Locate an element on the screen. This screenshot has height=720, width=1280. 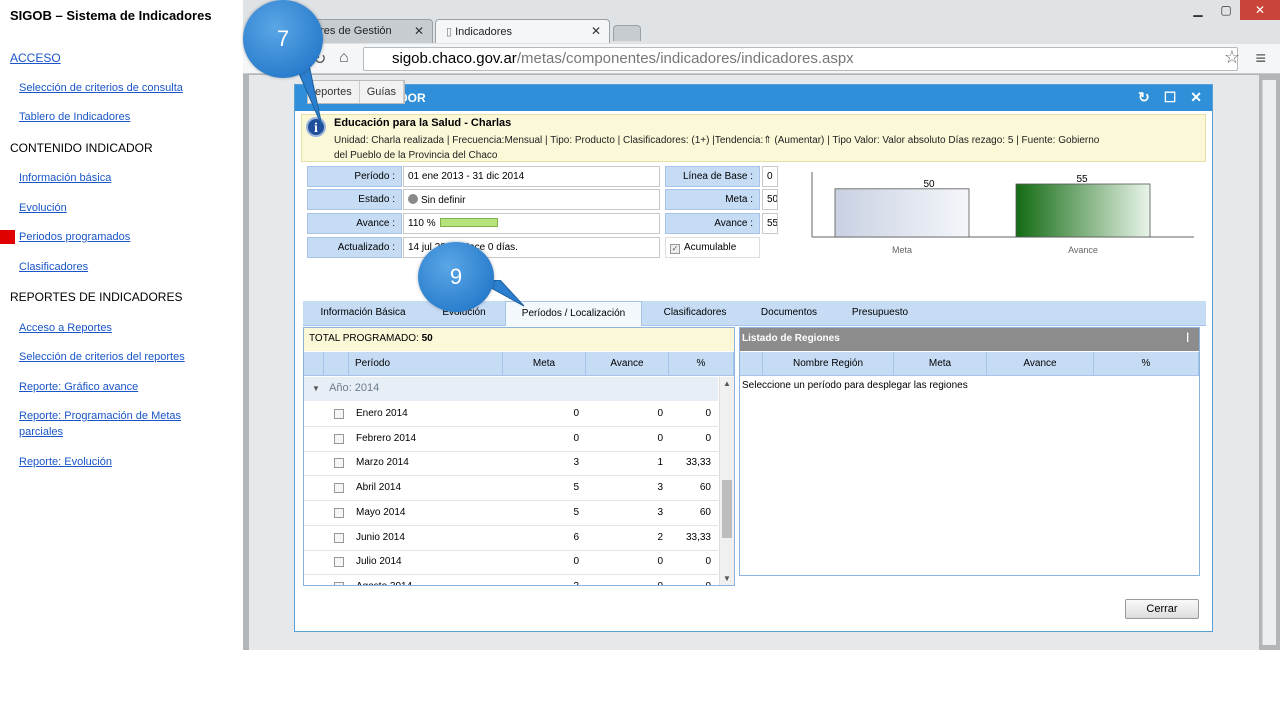
row-meta: 5 is located at coordinates (576, 512).